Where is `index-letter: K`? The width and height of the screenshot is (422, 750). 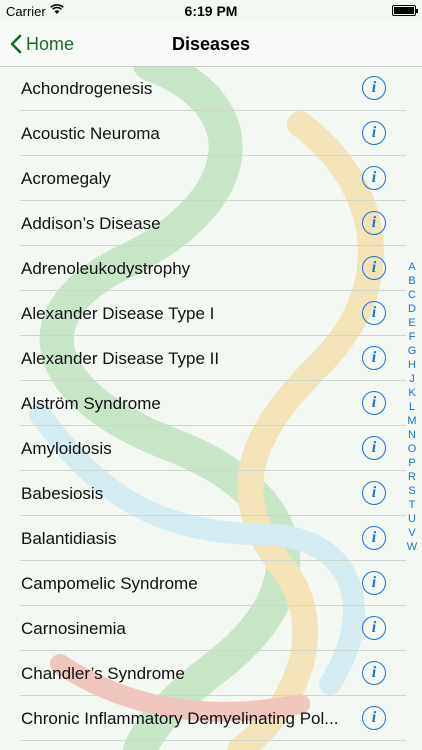 index-letter: K is located at coordinates (411, 393).